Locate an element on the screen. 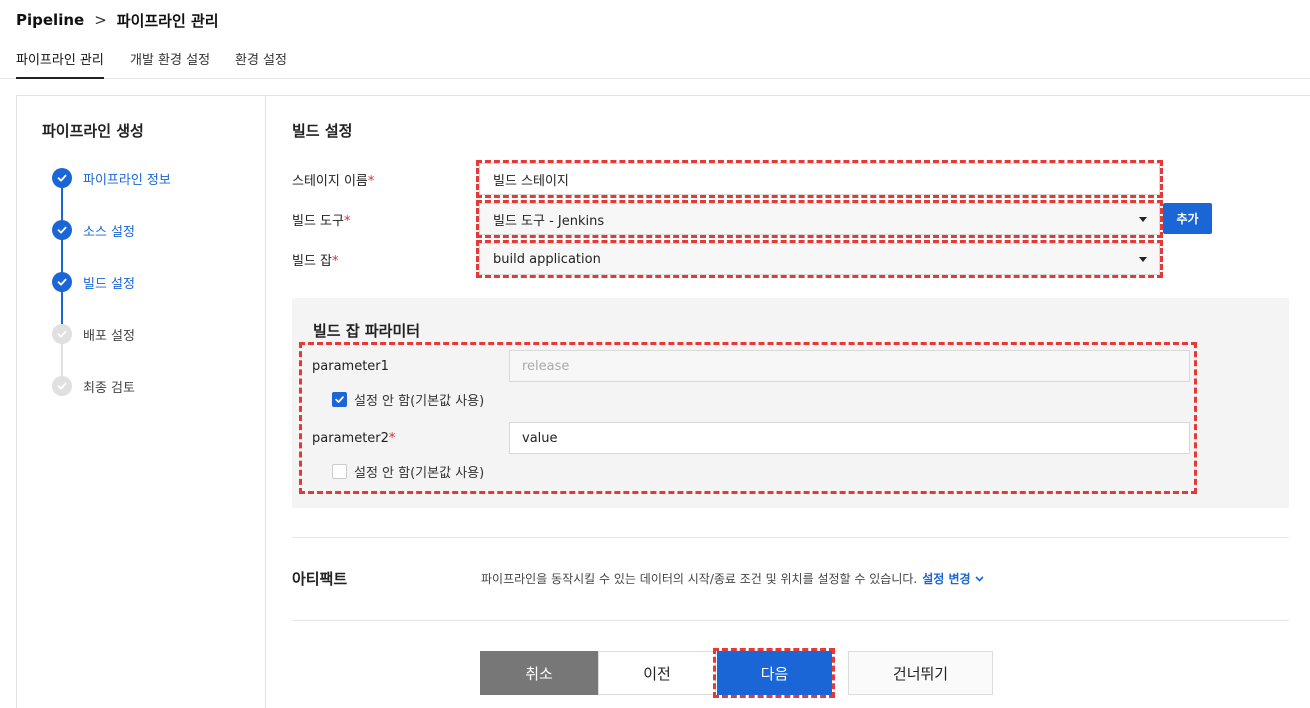 The width and height of the screenshot is (1310, 708). step-label: 빌드 설정 is located at coordinates (109, 284).